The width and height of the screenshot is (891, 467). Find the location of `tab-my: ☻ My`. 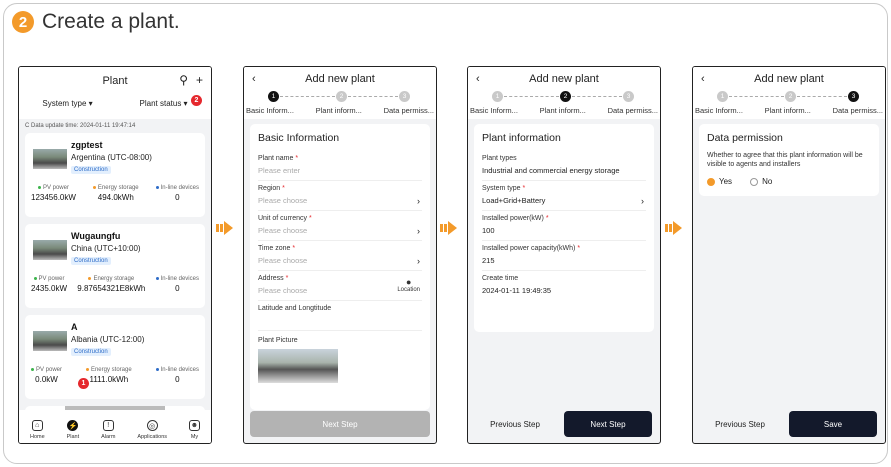

tab-my: ☻ My is located at coordinates (194, 430).